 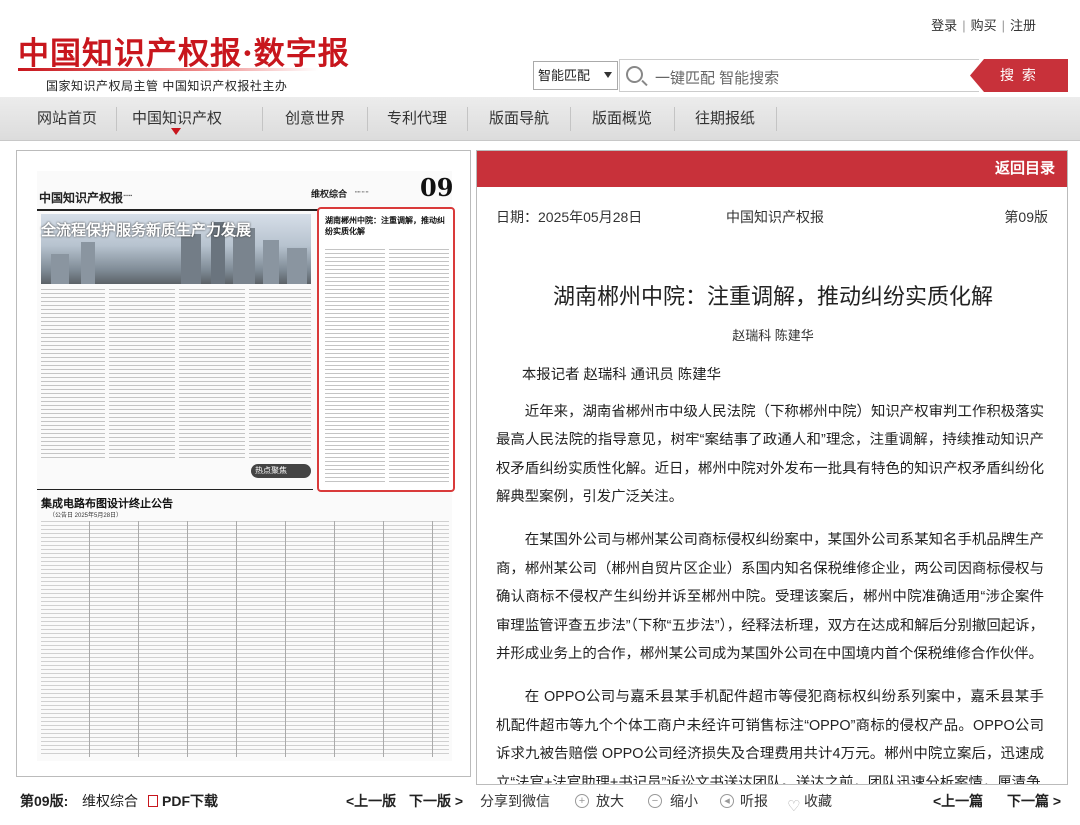 What do you see at coordinates (329, 195) in the screenshot?
I see `paper-section-label: 维权综合` at bounding box center [329, 195].